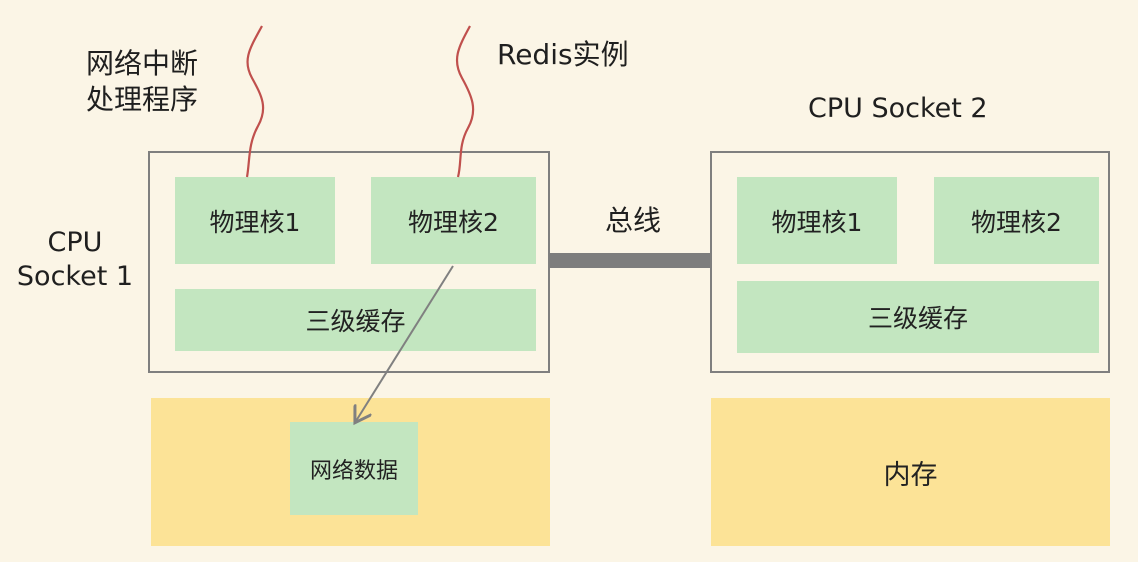  What do you see at coordinates (630, 260) in the screenshot?
I see `bus-connector` at bounding box center [630, 260].